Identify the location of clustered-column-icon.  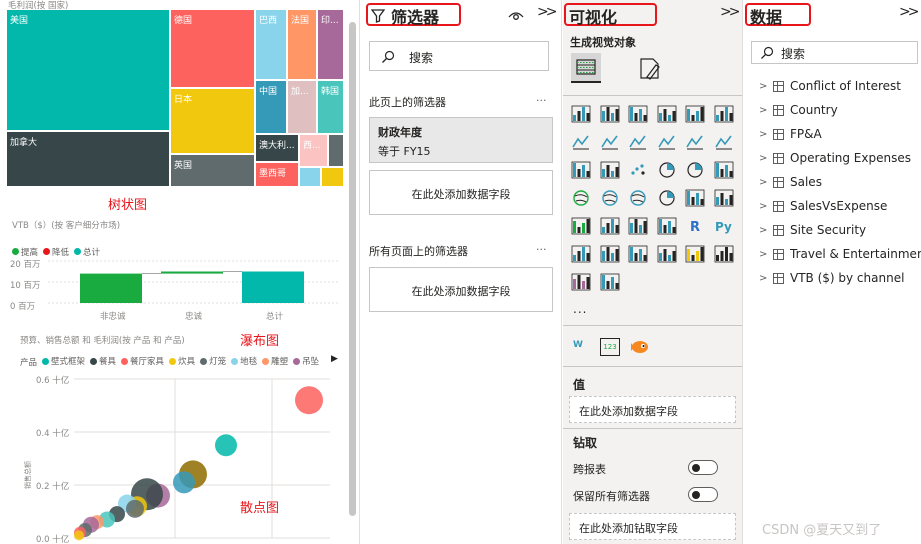
(667, 114).